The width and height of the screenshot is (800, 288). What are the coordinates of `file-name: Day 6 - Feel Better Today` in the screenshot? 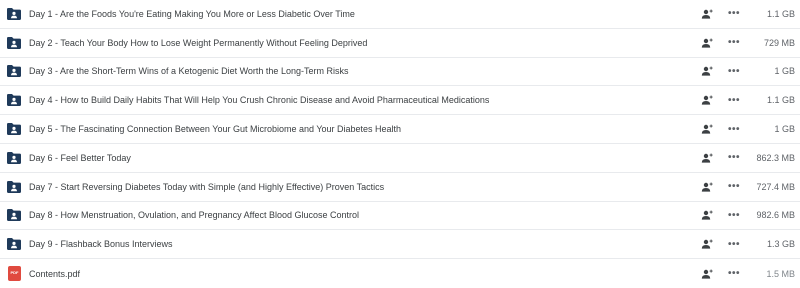 It's located at (80, 158).